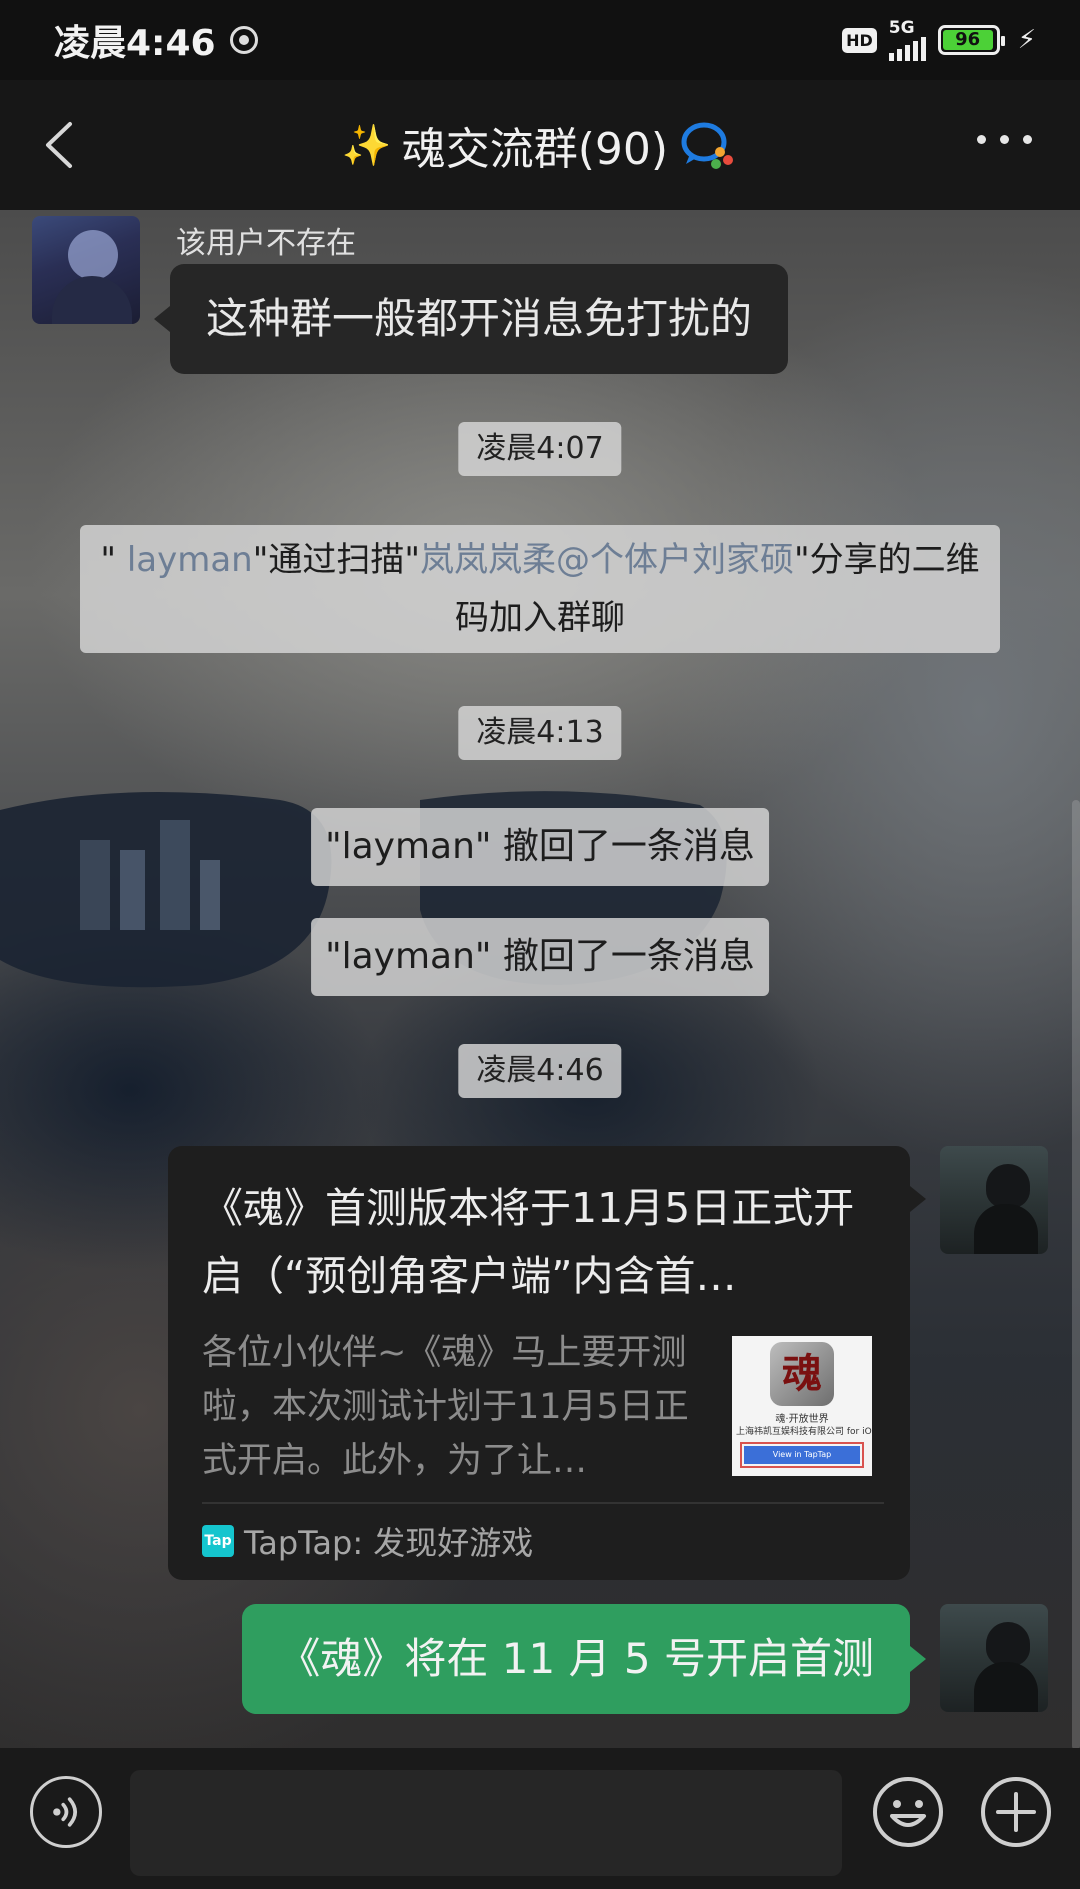 This screenshot has height=1889, width=1080. I want to click on timestamp: 凌晨4:07, so click(540, 449).